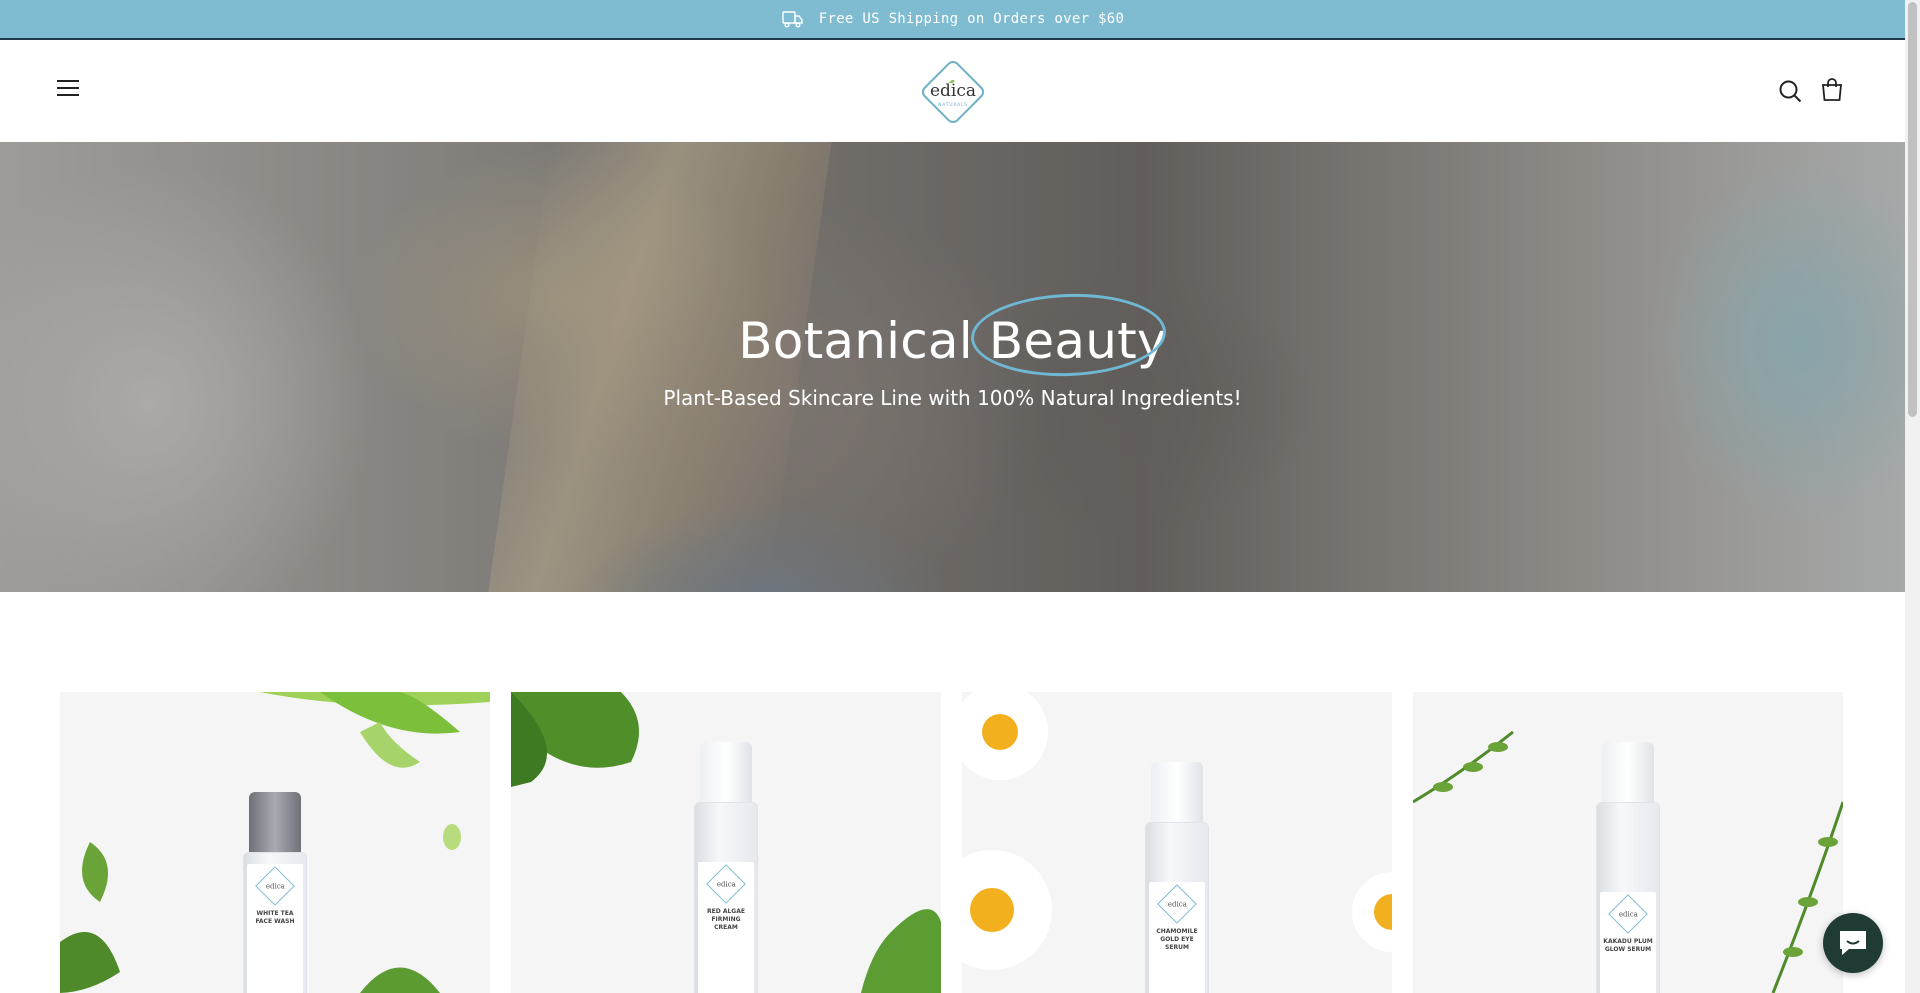 This screenshot has width=1920, height=993. I want to click on product-name: WHITE TEA FACE WASH, so click(275, 917).